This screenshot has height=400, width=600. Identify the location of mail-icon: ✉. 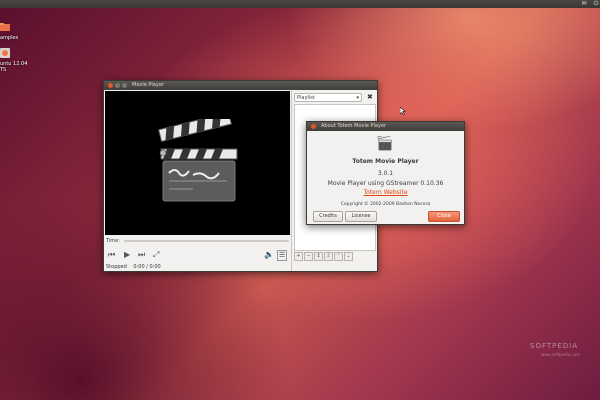
(584, 4).